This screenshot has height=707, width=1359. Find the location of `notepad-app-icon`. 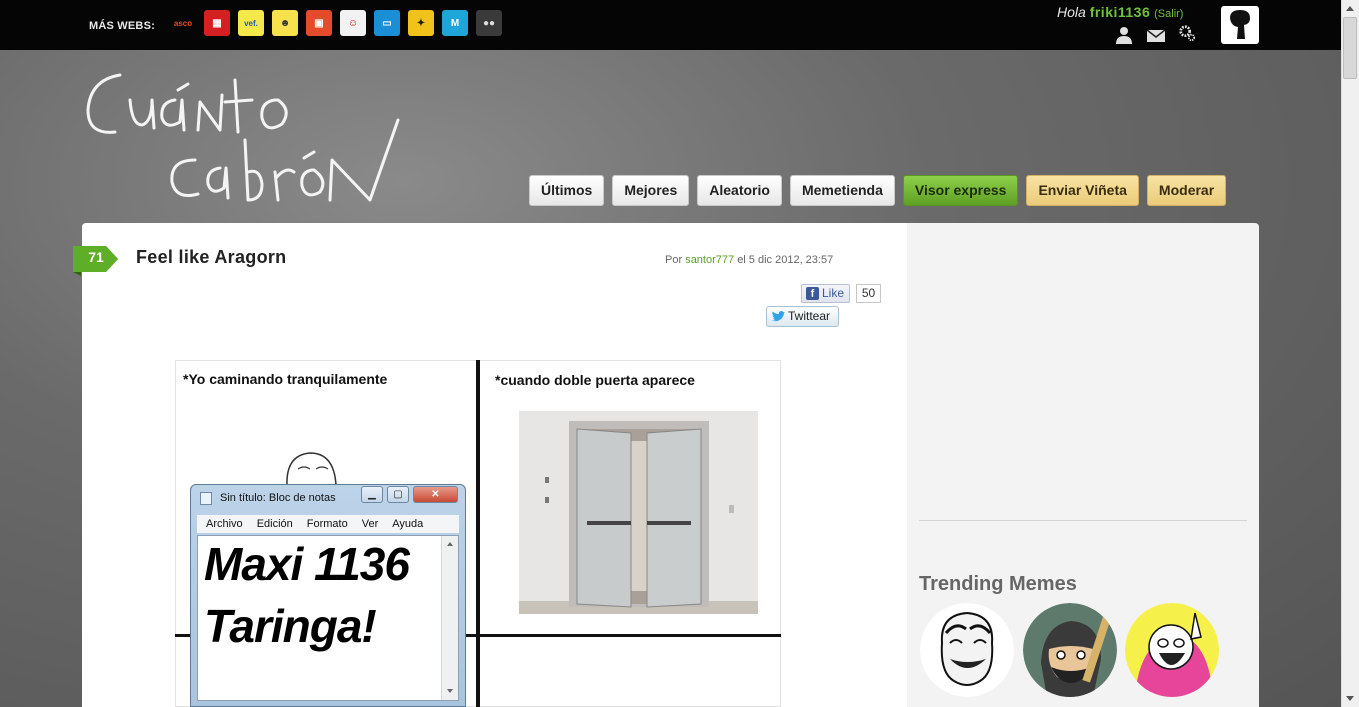

notepad-app-icon is located at coordinates (206, 498).